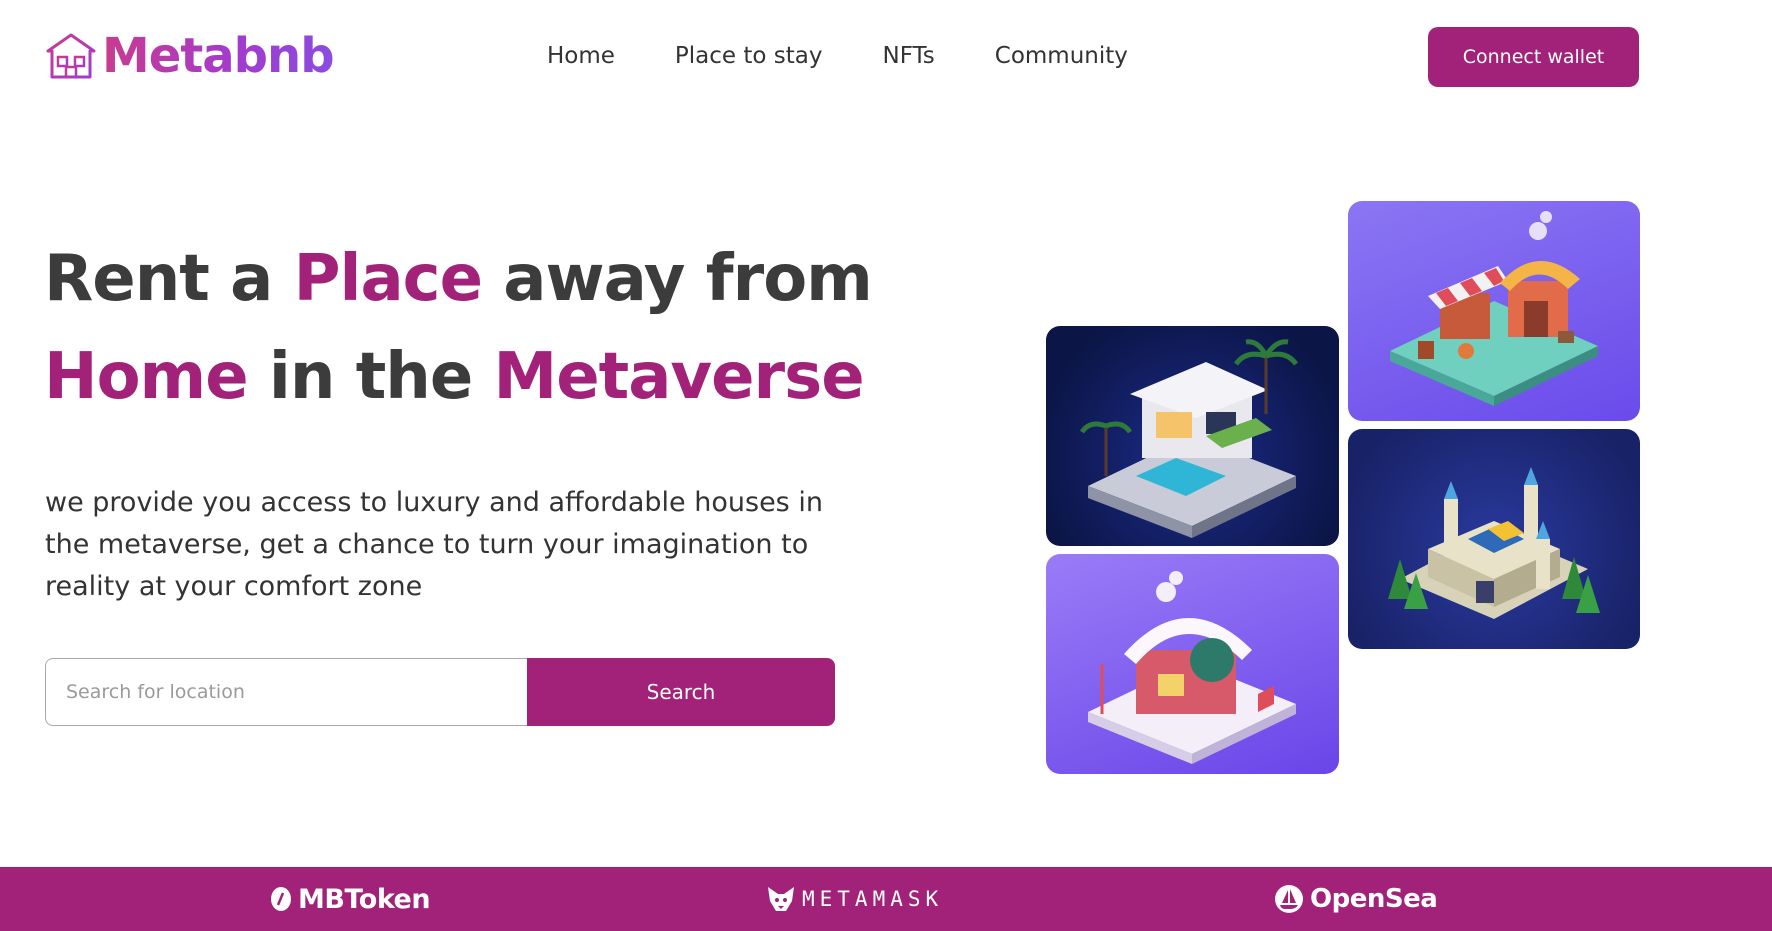  What do you see at coordinates (781, 899) in the screenshot?
I see `fox-icon` at bounding box center [781, 899].